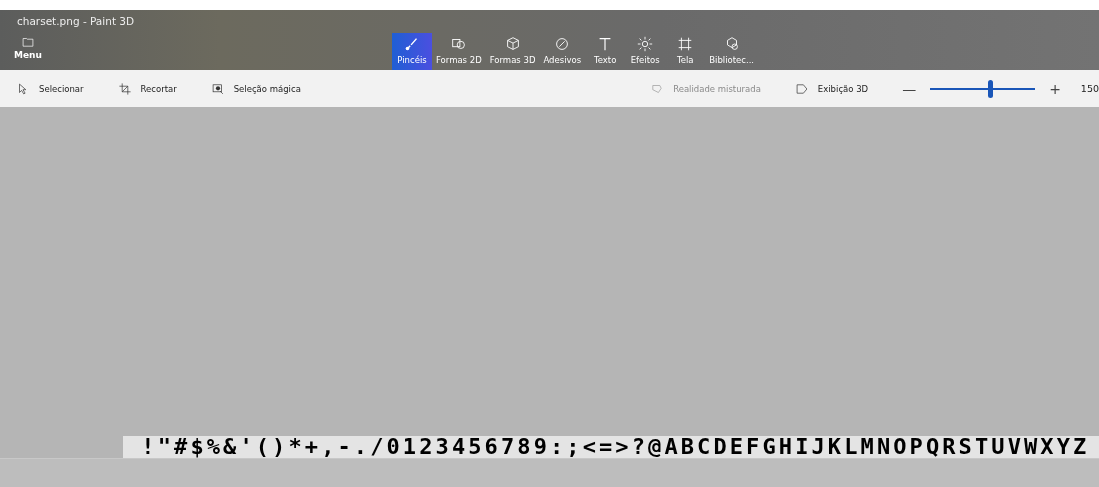 Image resolution: width=1099 pixels, height=487 pixels. I want to click on view-3d-icon, so click(801, 88).